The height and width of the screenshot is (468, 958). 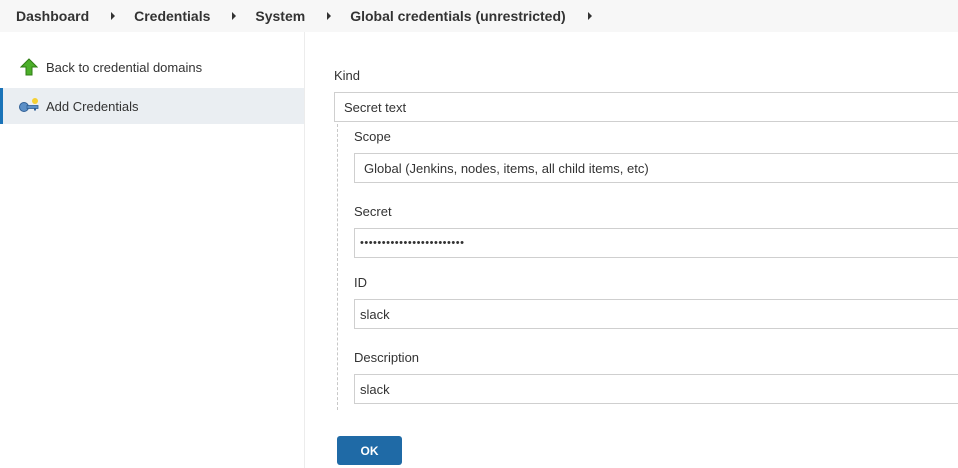 What do you see at coordinates (387, 357) in the screenshot?
I see `description-label: Description` at bounding box center [387, 357].